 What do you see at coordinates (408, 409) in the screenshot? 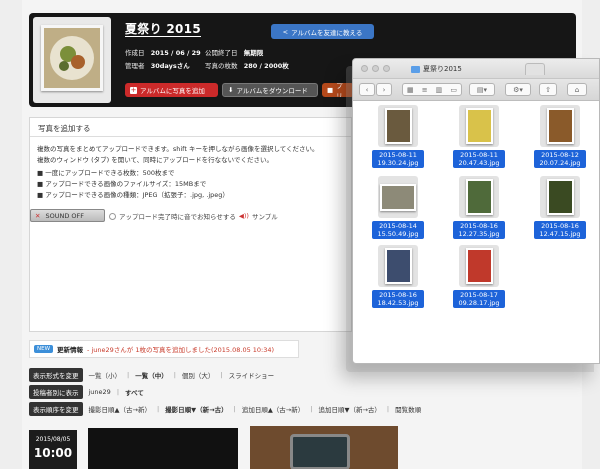
I see `sort-views: 閲覧数順` at bounding box center [408, 409].